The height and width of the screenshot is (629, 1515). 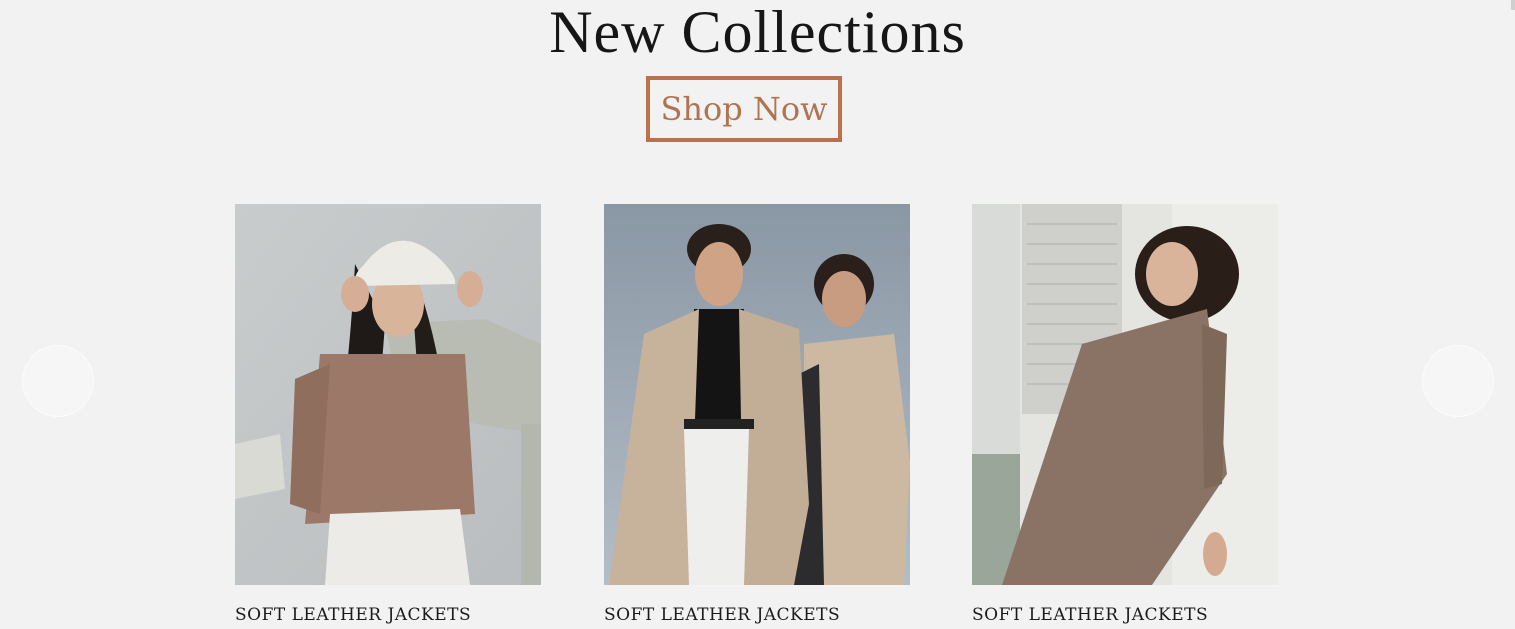 I want to click on carousel-next-button, so click(x=1458, y=381).